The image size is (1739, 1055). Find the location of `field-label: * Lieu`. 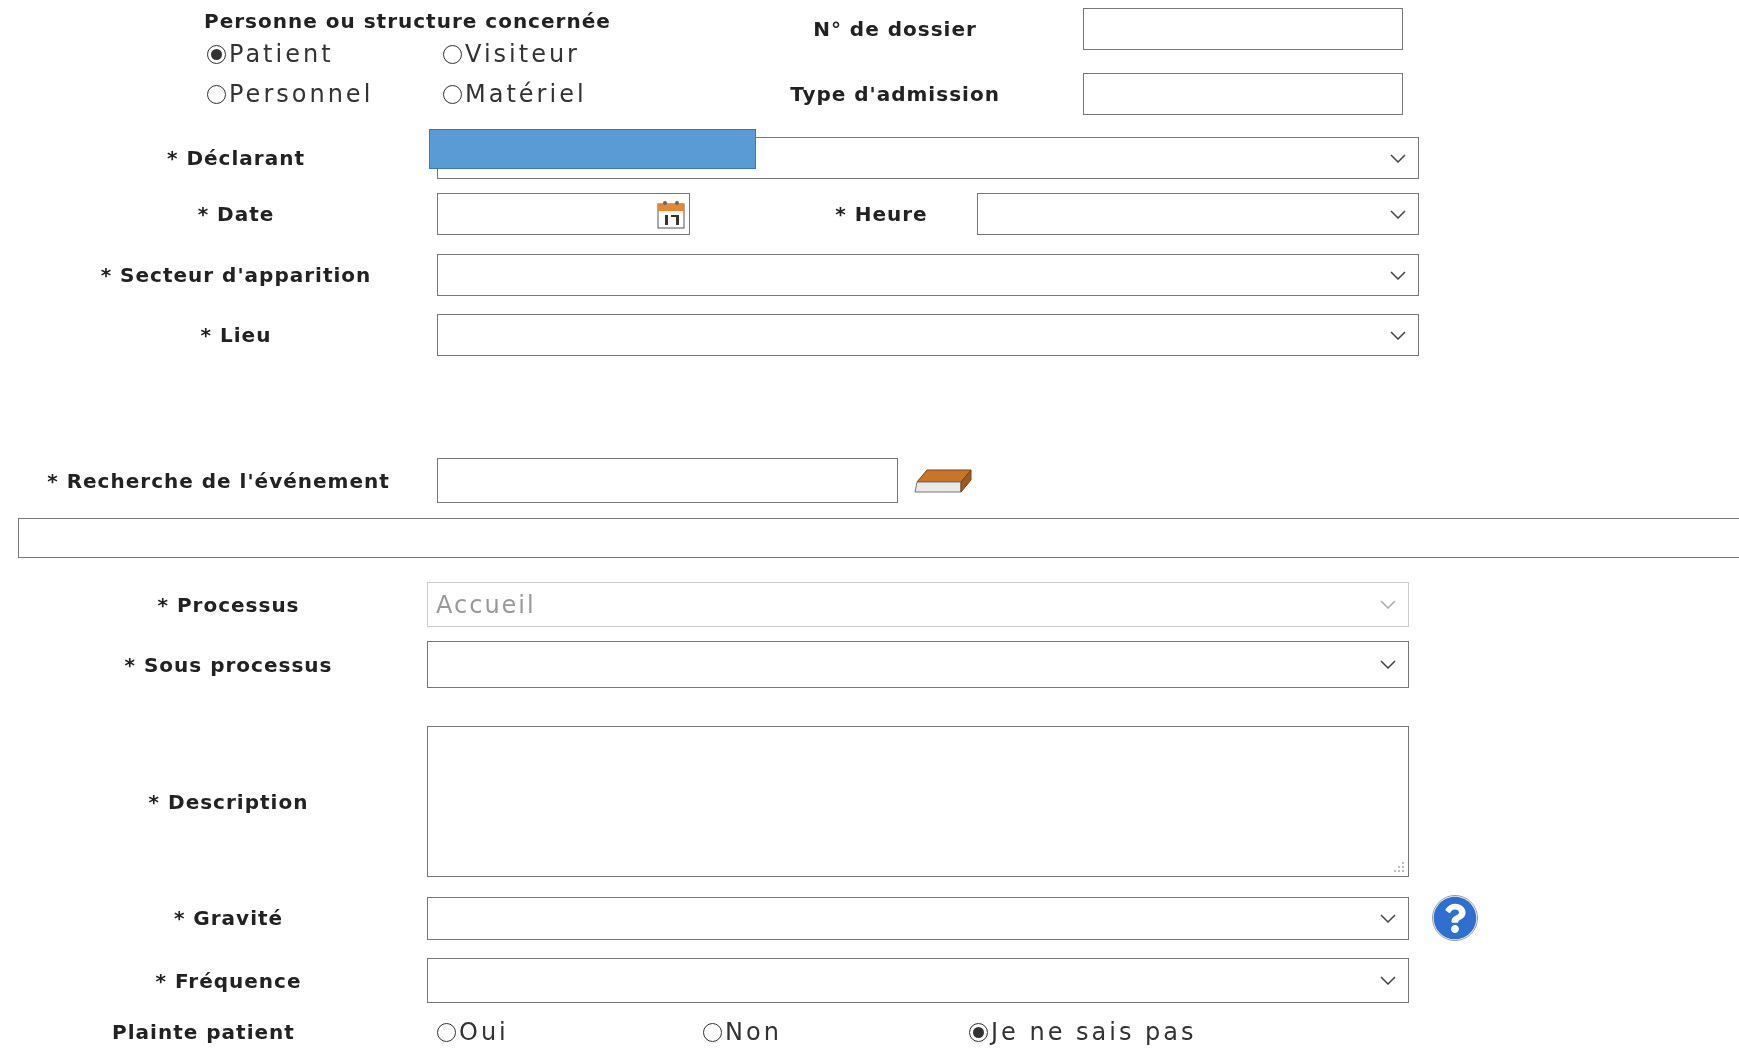

field-label: * Lieu is located at coordinates (236, 335).